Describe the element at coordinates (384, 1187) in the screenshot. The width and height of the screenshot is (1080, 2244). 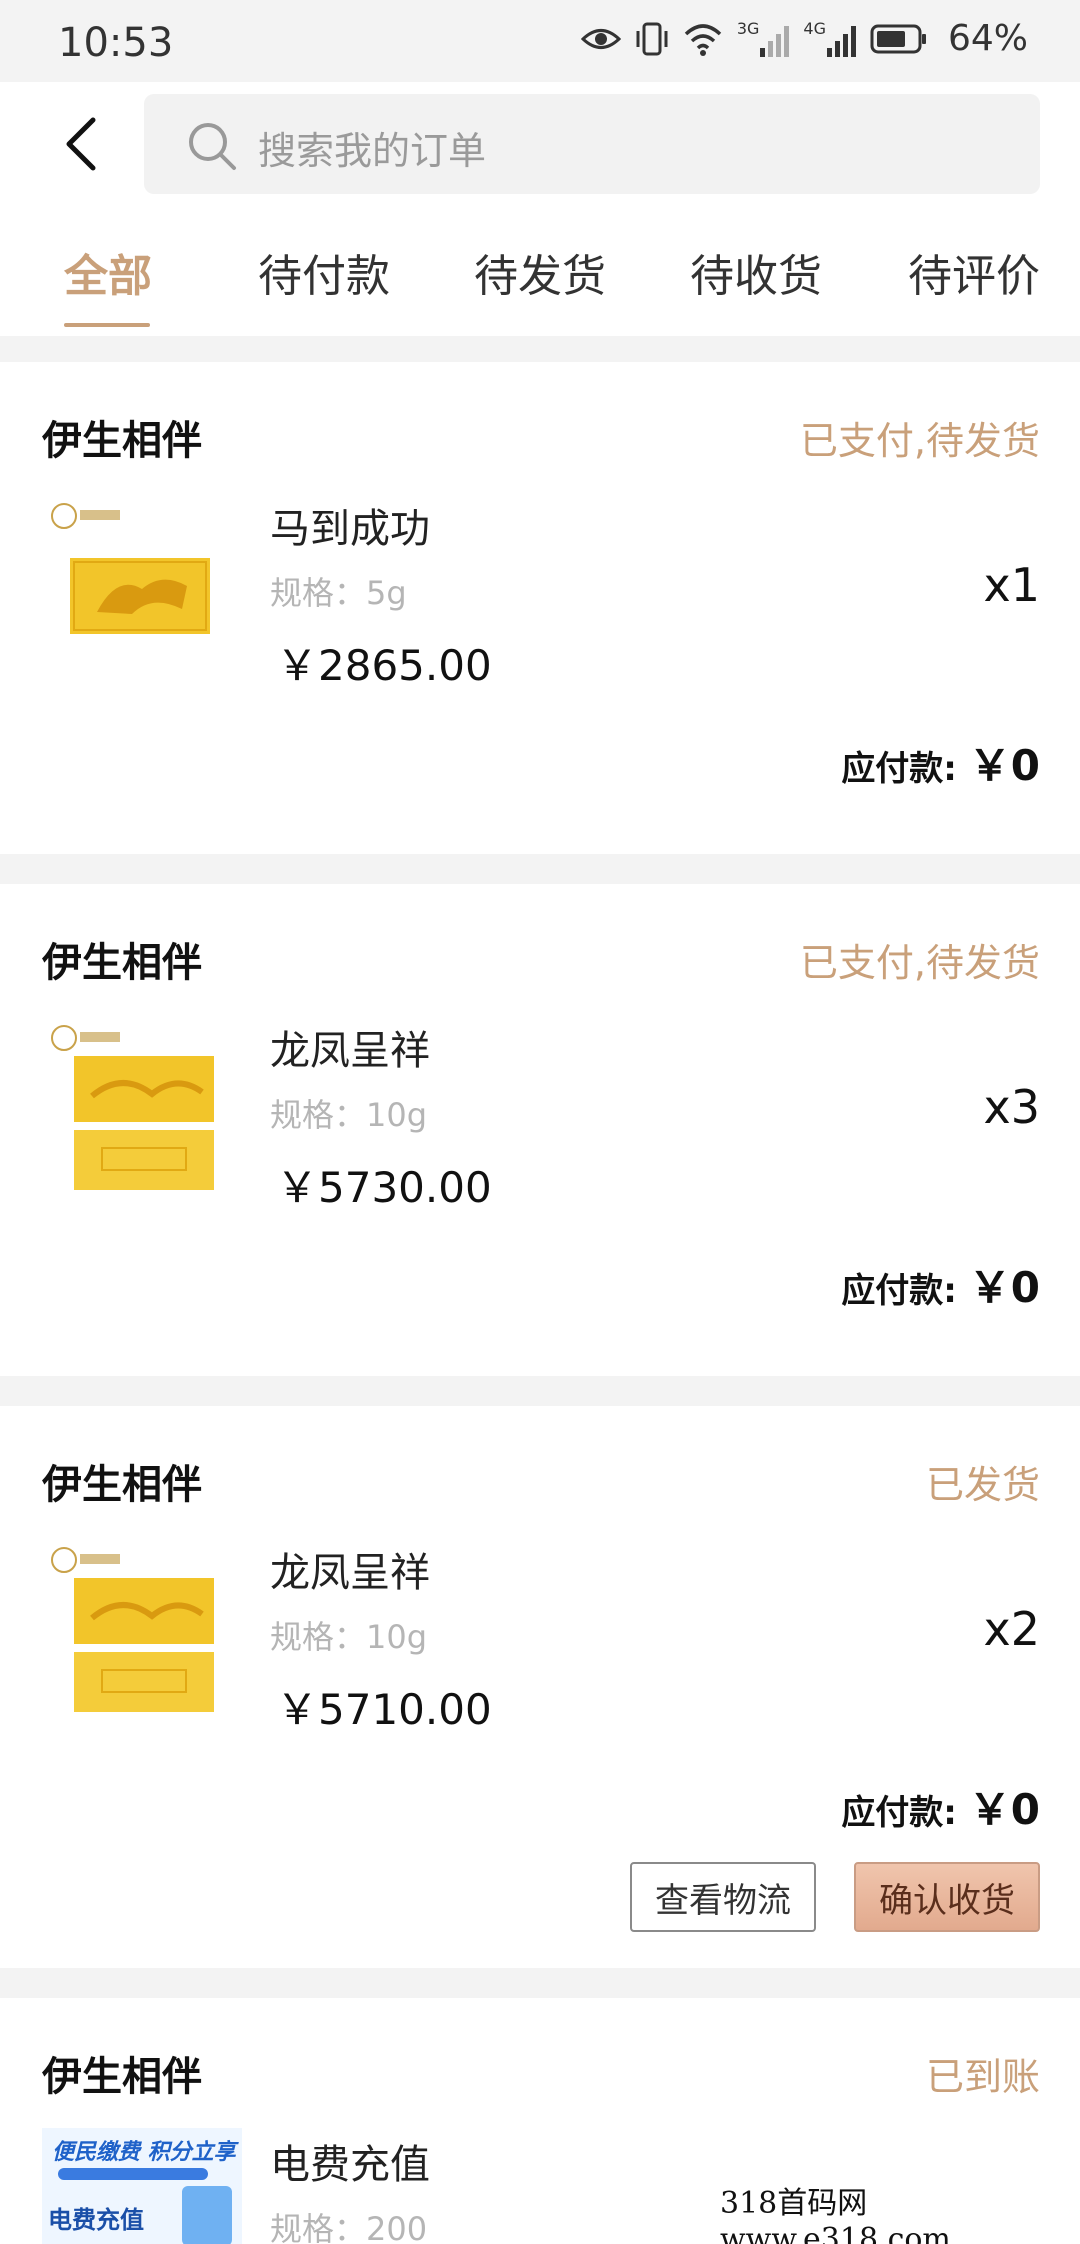
I see `product-price: ￥5730.00` at that location.